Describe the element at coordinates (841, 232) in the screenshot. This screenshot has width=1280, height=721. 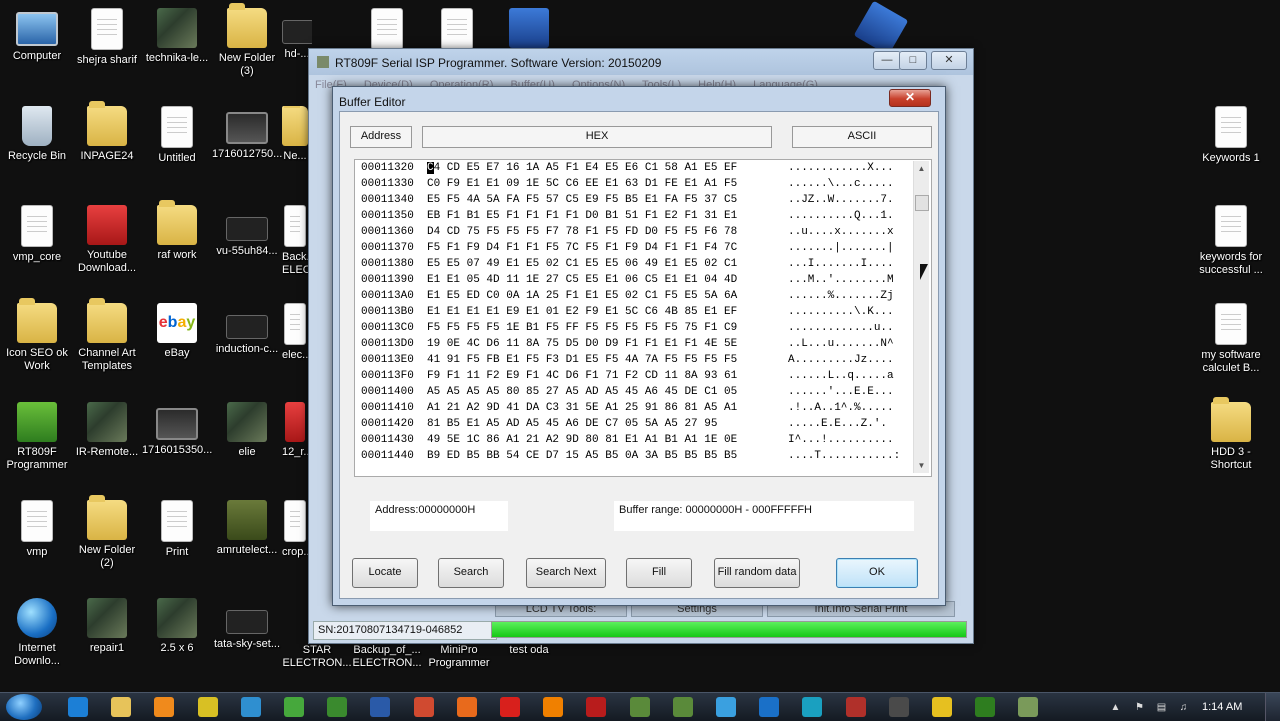
I see `row-ascii: ..u....x.......x` at that location.